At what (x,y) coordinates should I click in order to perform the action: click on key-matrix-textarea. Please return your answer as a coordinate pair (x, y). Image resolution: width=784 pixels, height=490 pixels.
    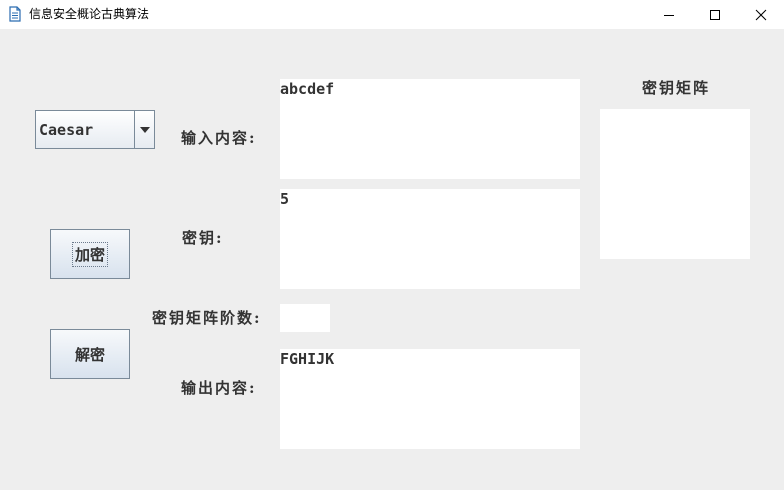
    Looking at the image, I should click on (675, 184).